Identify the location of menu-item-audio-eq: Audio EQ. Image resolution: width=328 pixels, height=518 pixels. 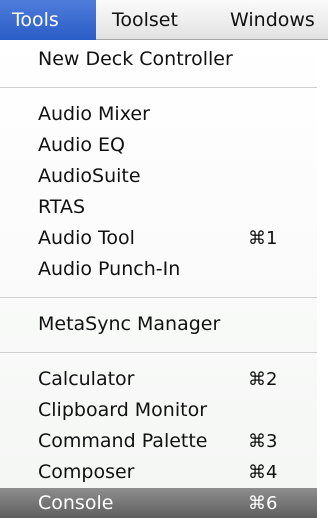
(158, 145).